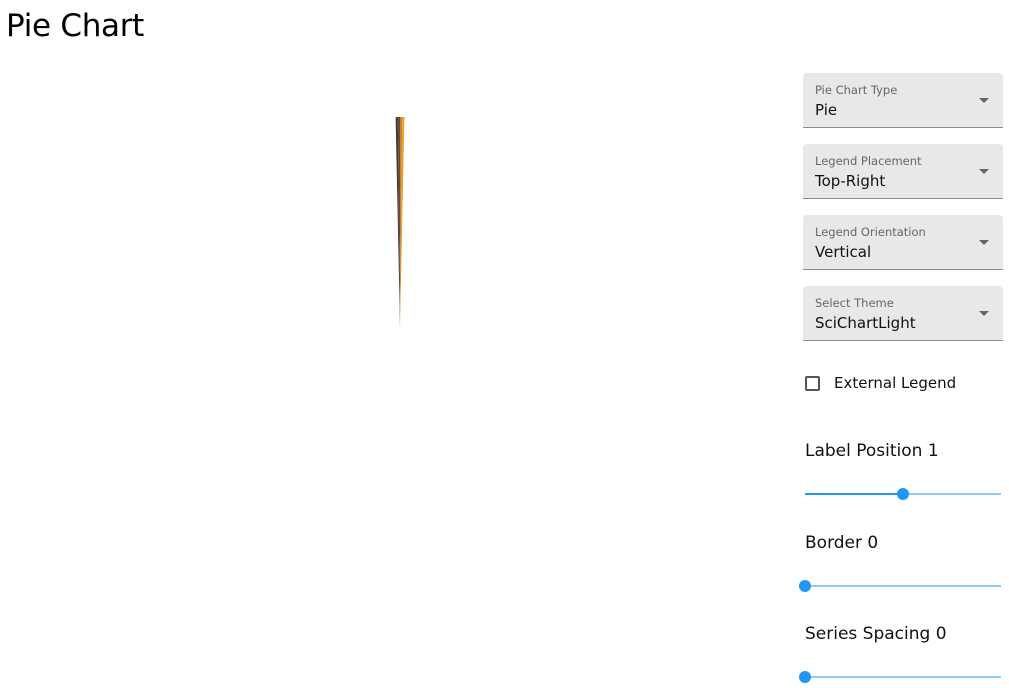  What do you see at coordinates (900, 562) in the screenshot?
I see `border-control: Border 0` at bounding box center [900, 562].